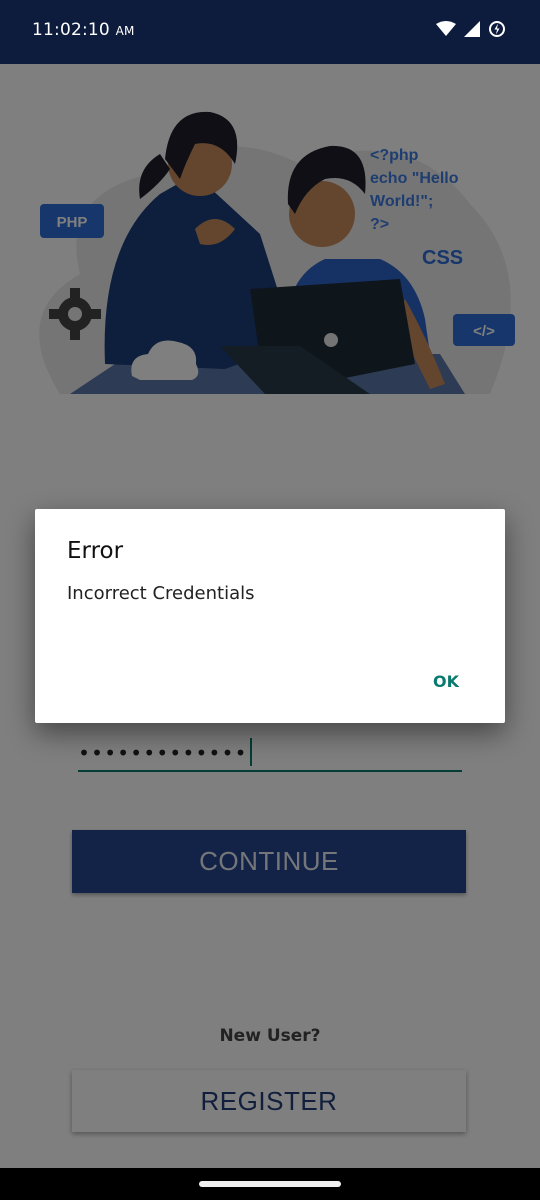  Describe the element at coordinates (446, 681) in the screenshot. I see `ok-button: OK` at that location.